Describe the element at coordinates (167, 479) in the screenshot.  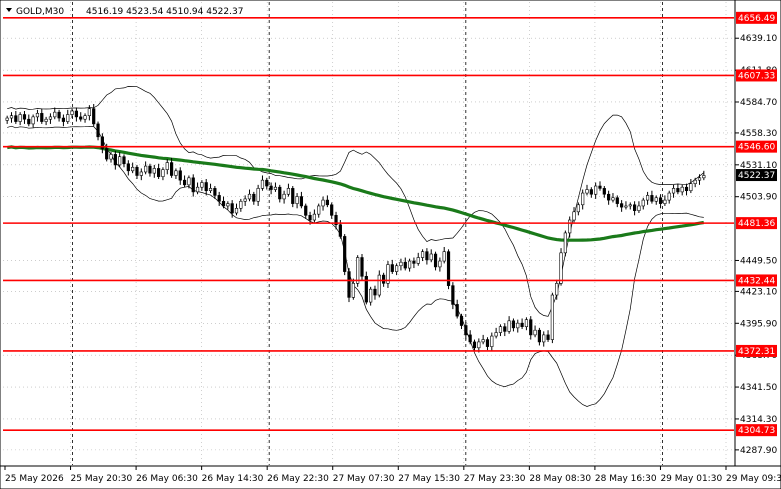
I see `x-tick-label: 26 May 06:30` at that location.